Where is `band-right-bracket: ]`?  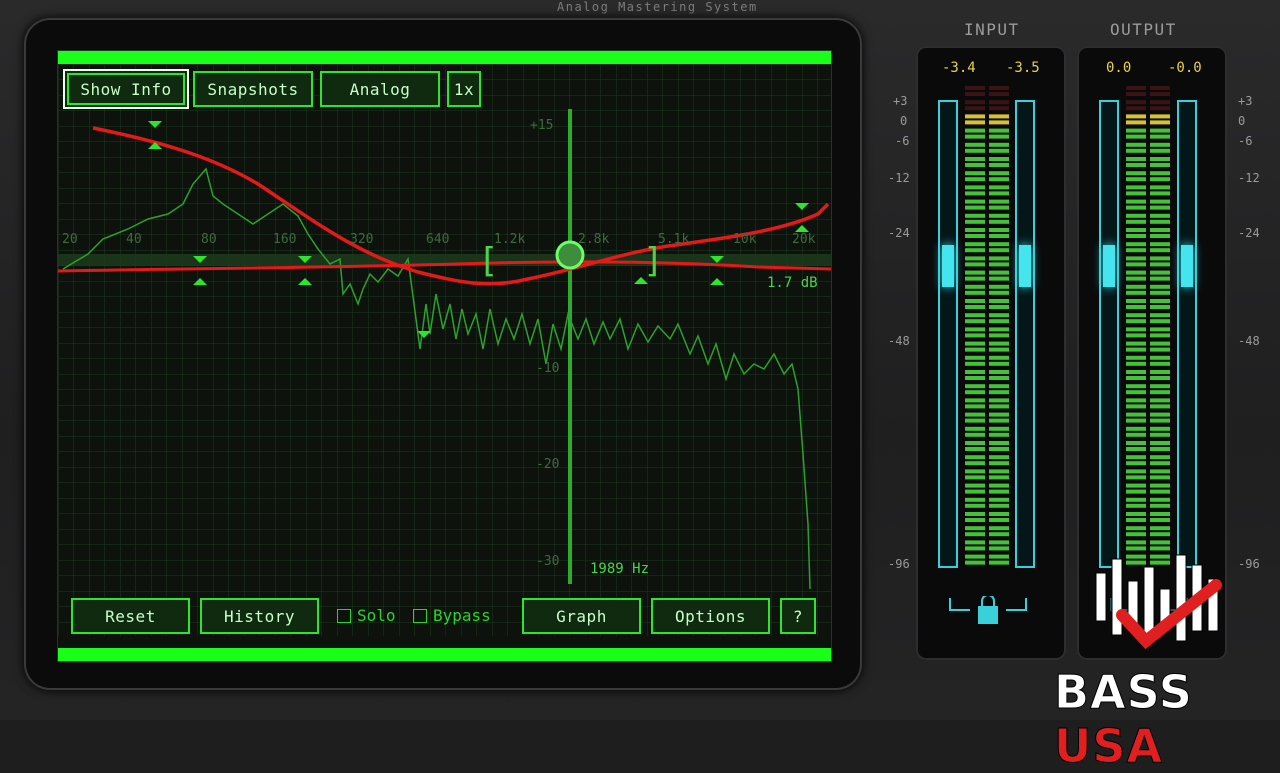 band-right-bracket: ] is located at coordinates (653, 261).